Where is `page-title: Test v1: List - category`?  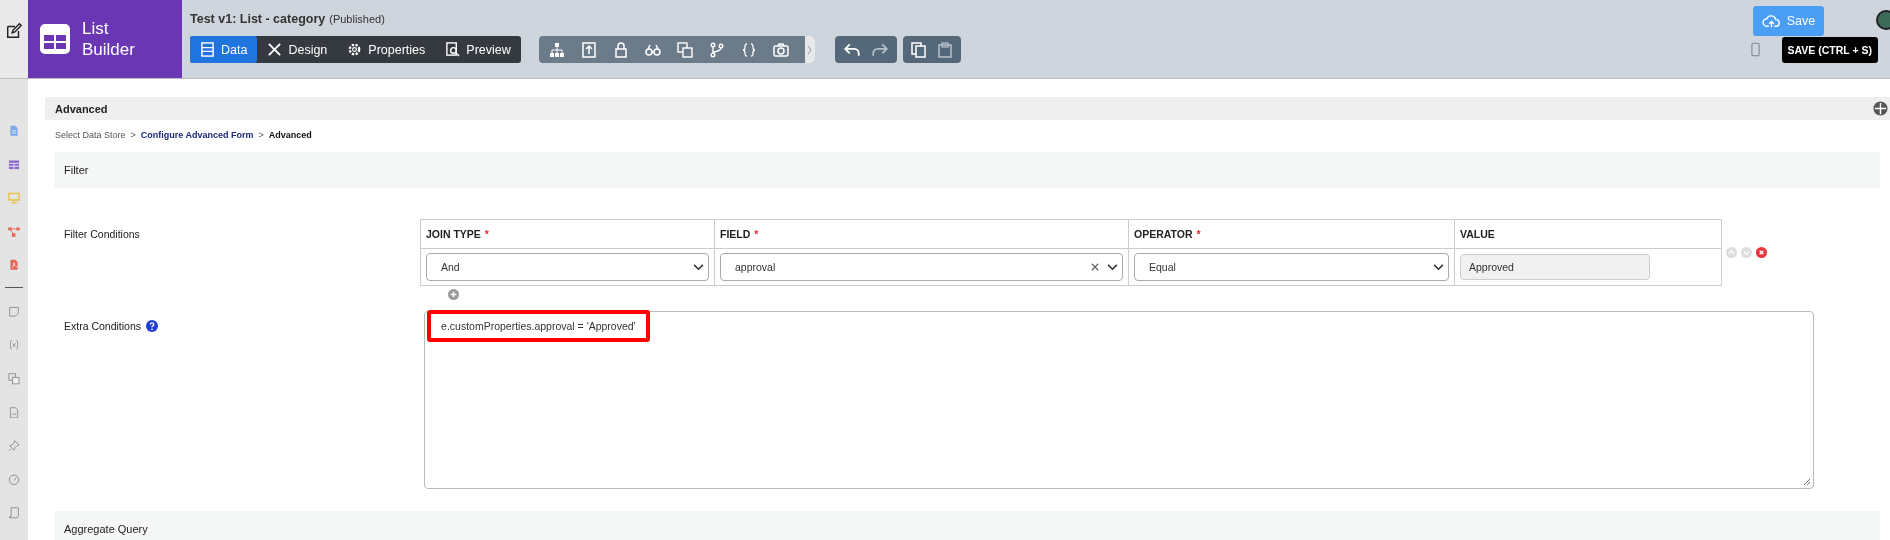 page-title: Test v1: List - category is located at coordinates (258, 19).